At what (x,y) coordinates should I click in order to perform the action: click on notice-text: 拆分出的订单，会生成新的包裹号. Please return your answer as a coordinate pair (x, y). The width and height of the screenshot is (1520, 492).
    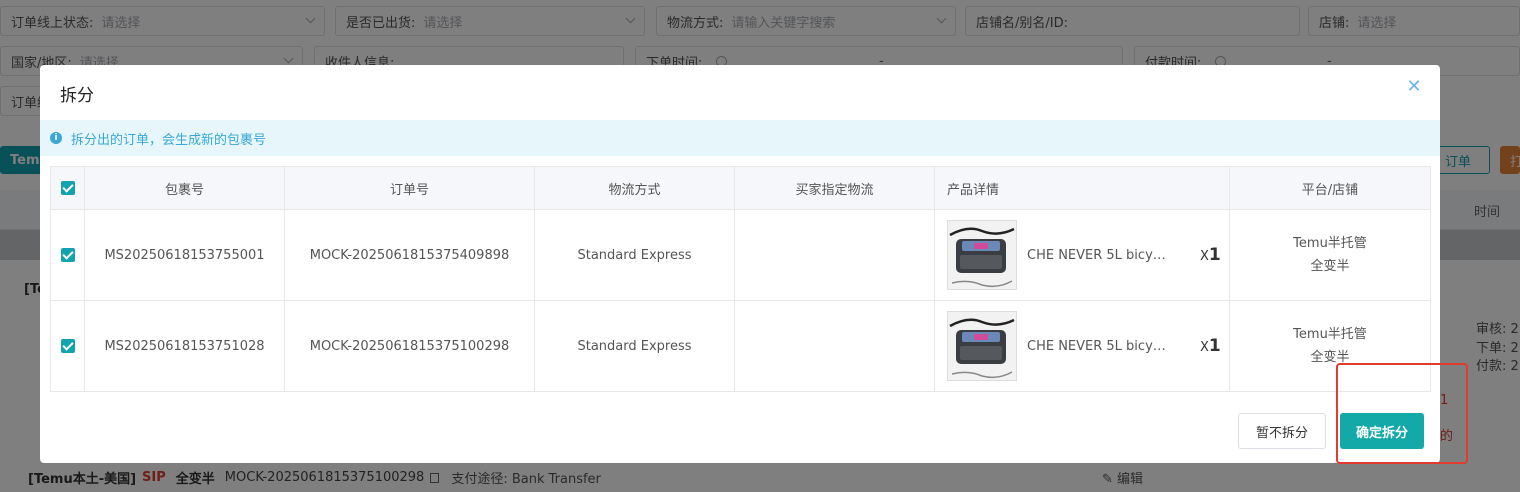
    Looking at the image, I should click on (169, 140).